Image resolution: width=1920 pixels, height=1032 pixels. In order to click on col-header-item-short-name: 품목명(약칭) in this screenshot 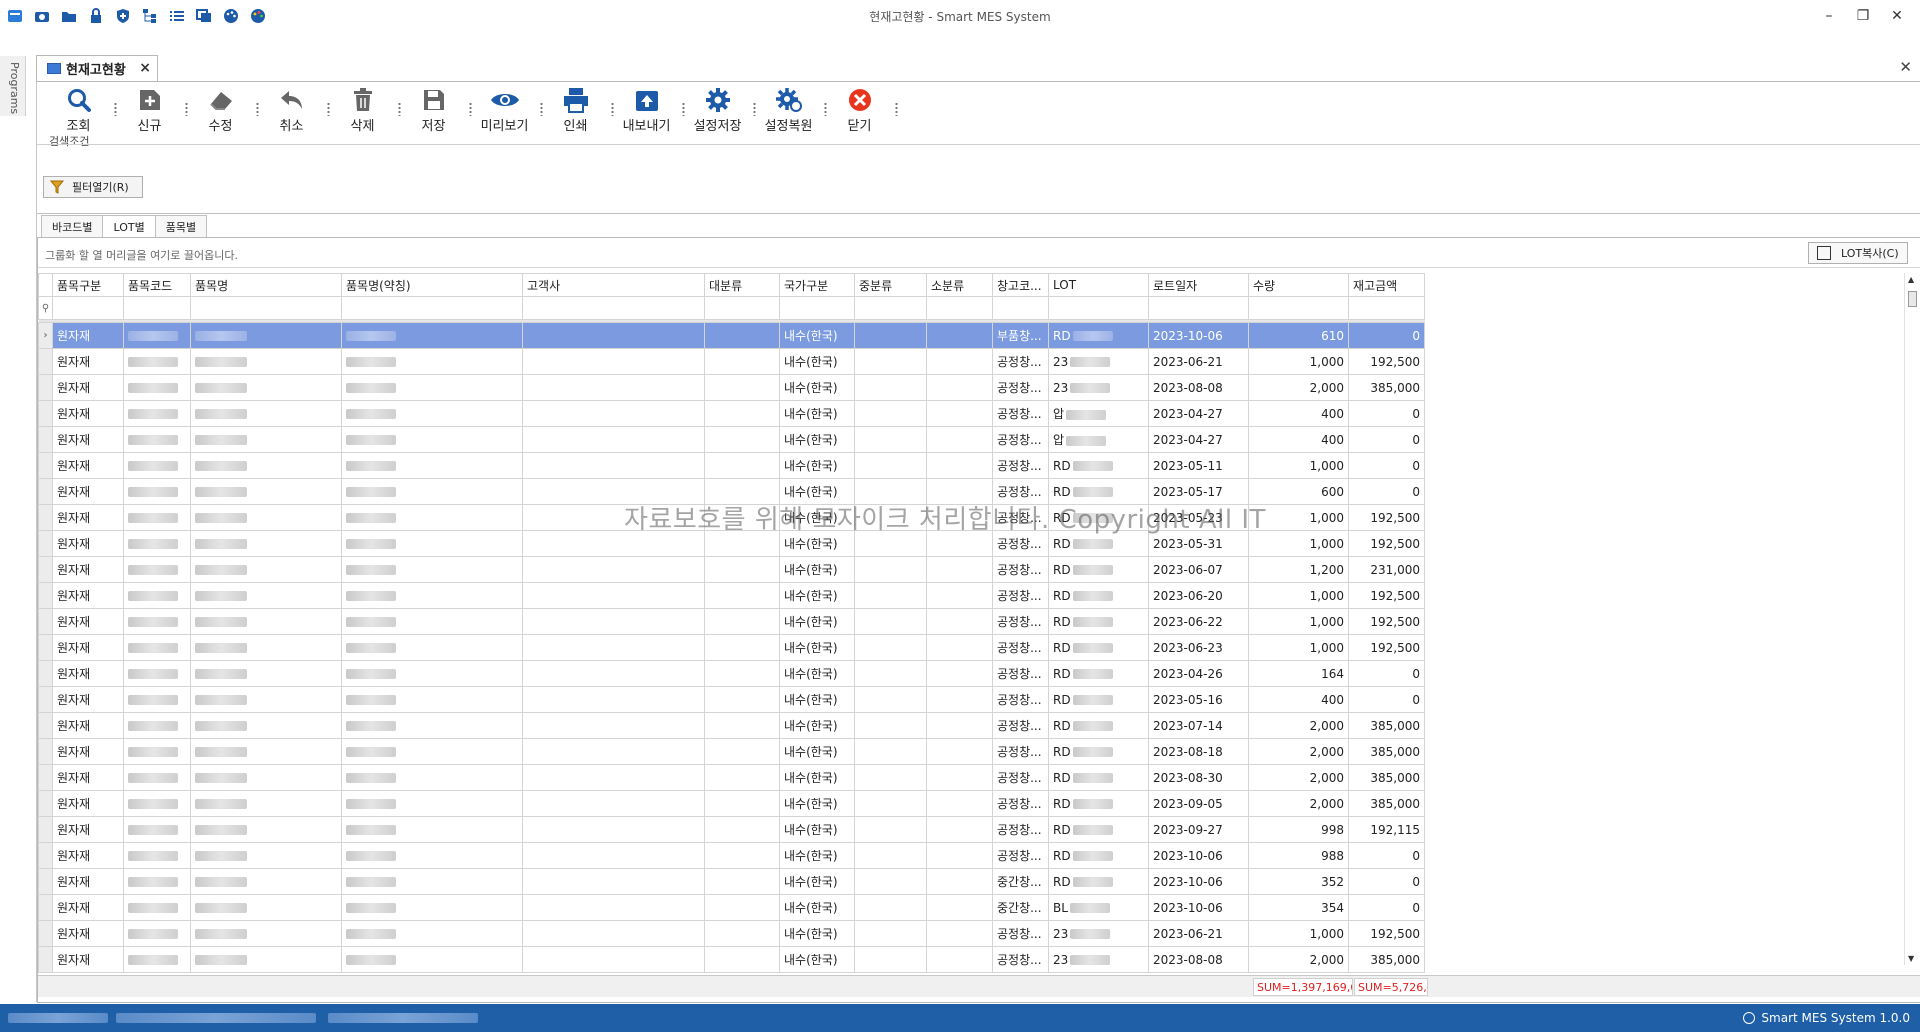, I will do `click(432, 285)`.